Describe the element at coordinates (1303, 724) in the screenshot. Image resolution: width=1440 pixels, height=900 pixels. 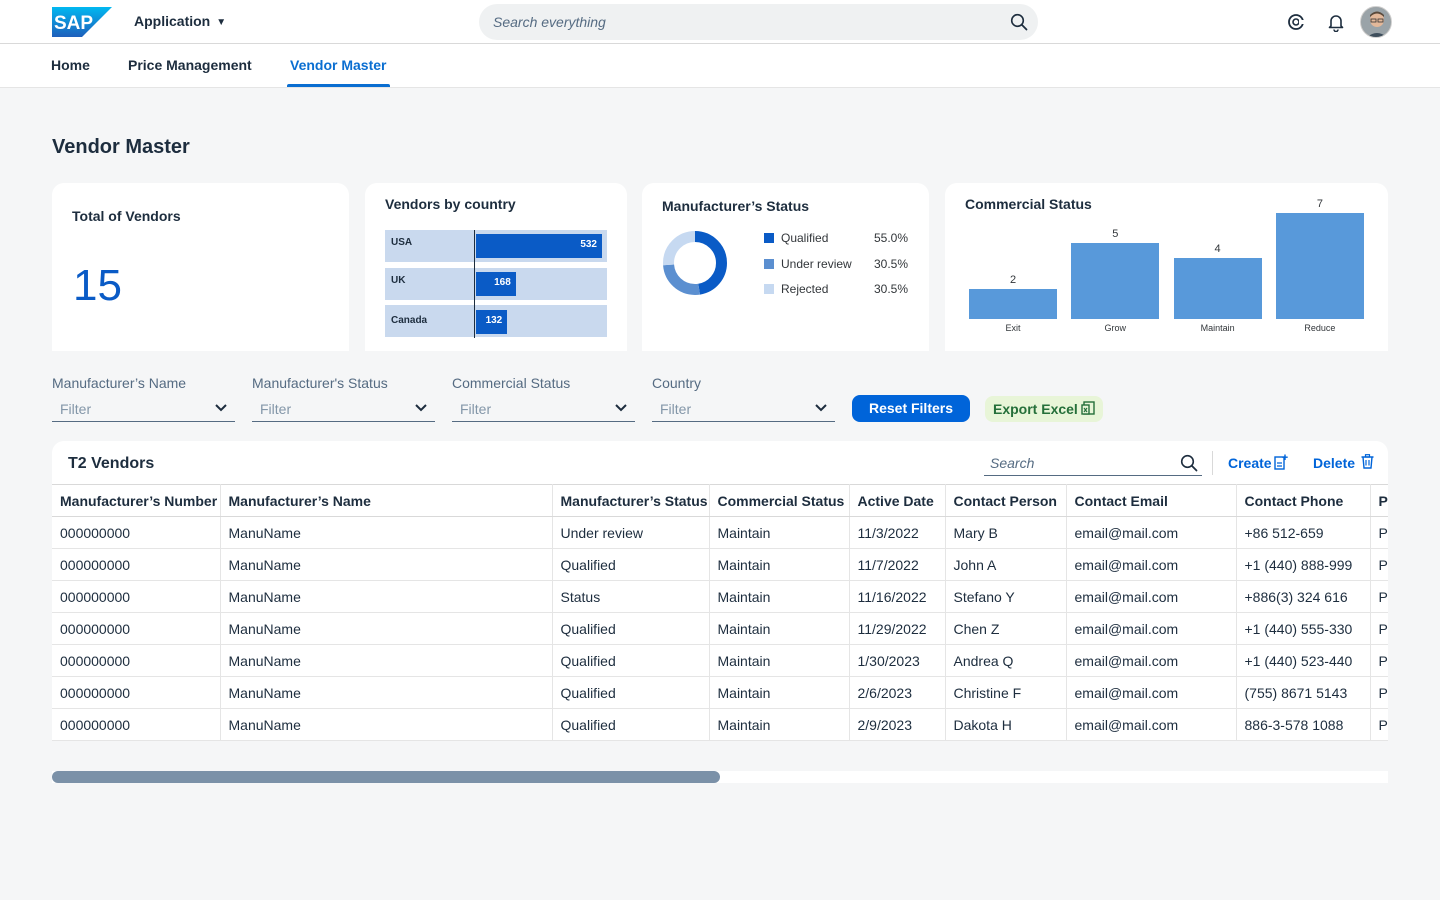
I see `table-cell: 886-3-578 1088` at that location.